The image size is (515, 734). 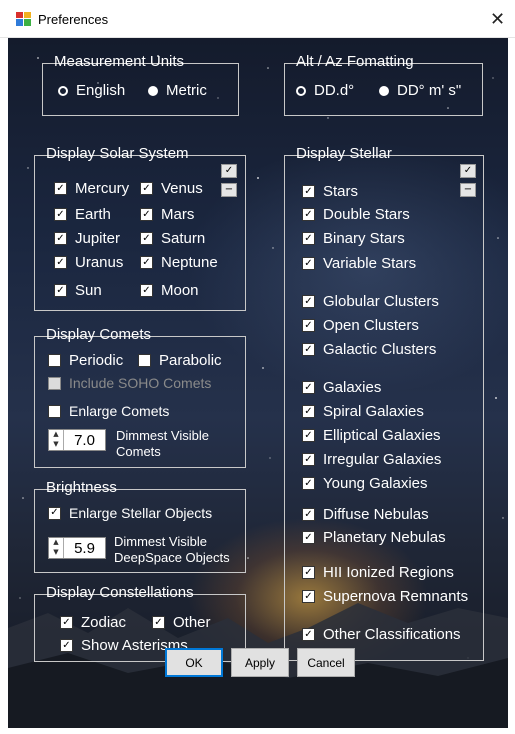 What do you see at coordinates (360, 325) in the screenshot?
I see `open-clusters-checkbox: ✓ Open Clusters` at bounding box center [360, 325].